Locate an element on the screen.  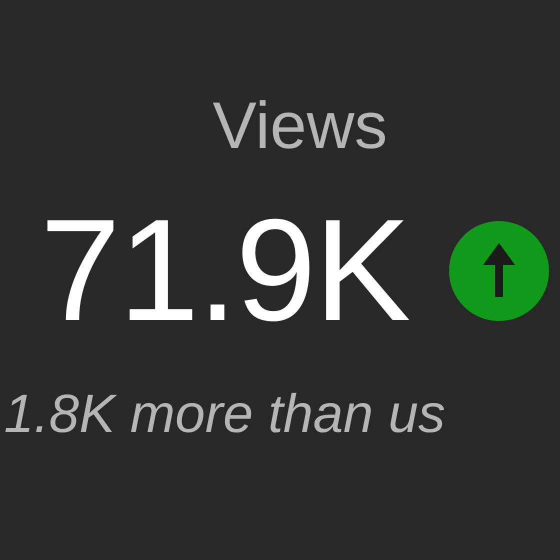
comparison-text: 1.8K more than us is located at coordinates (224, 414).